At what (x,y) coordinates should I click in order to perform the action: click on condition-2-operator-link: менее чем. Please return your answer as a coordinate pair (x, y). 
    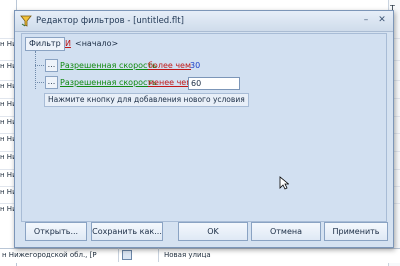
    Looking at the image, I should click on (170, 82).